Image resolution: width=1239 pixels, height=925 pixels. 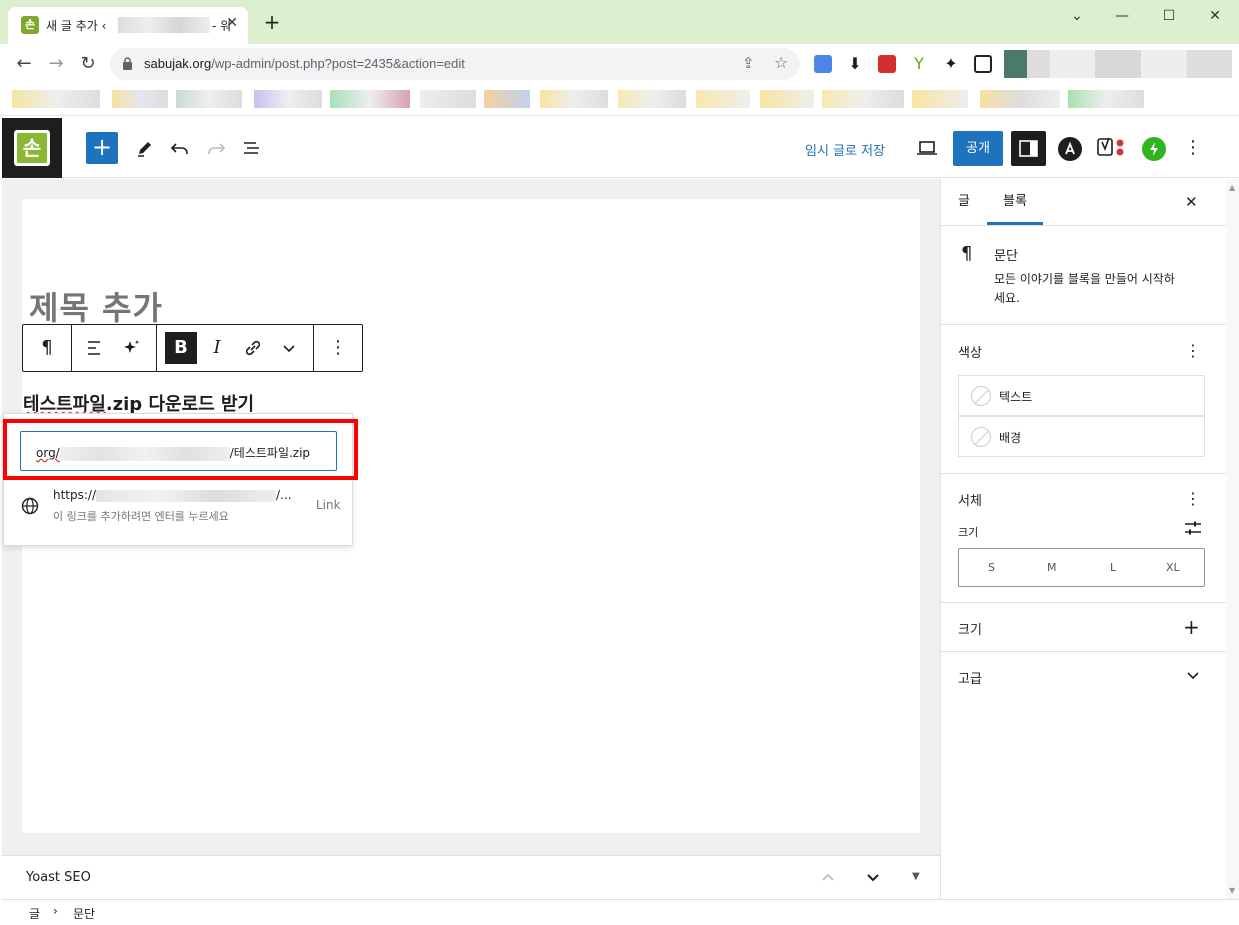 What do you see at coordinates (88, 64) in the screenshot?
I see `reload-icon: ↻` at bounding box center [88, 64].